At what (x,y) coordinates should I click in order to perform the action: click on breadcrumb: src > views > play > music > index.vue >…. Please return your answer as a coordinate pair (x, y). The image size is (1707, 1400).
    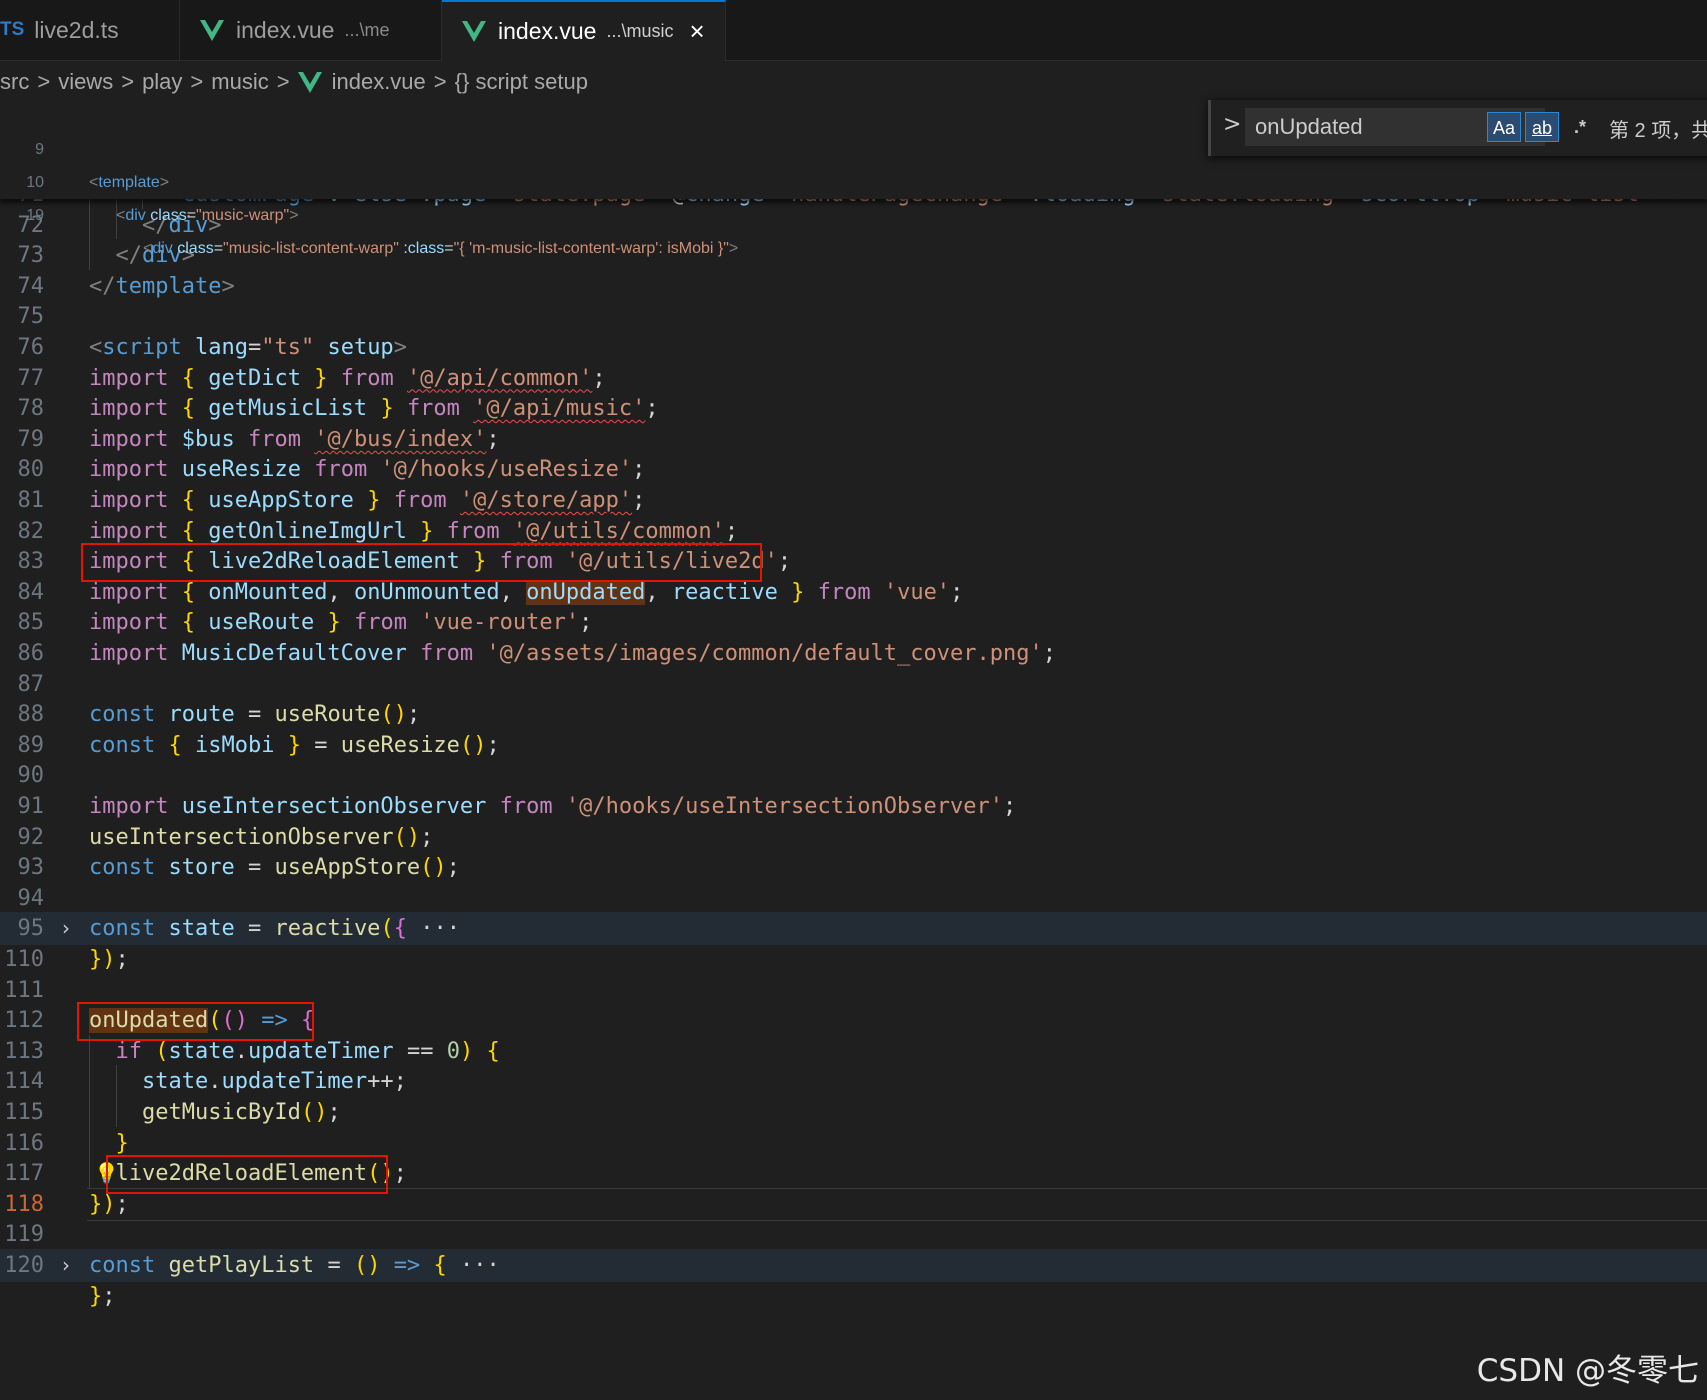
    Looking at the image, I should click on (294, 82).